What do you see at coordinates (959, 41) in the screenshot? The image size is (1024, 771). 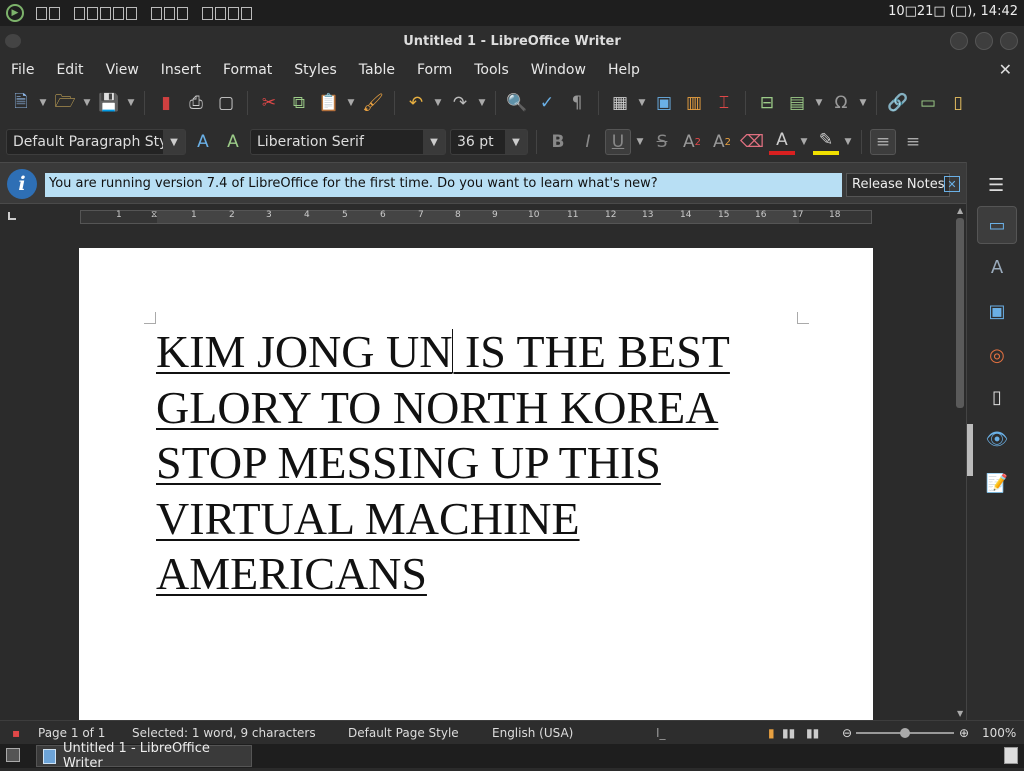 I see `minimize-button` at bounding box center [959, 41].